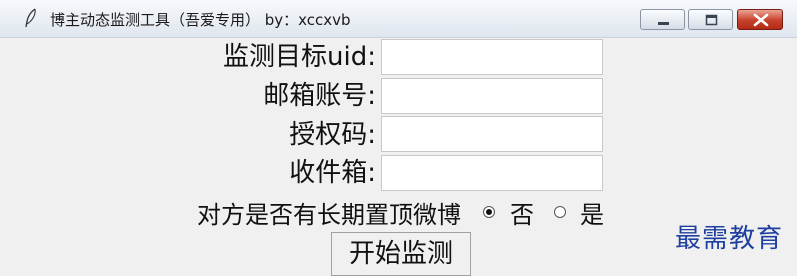 Image resolution: width=797 pixels, height=276 pixels. Describe the element at coordinates (492, 134) in the screenshot. I see `auth-code-input` at that location.